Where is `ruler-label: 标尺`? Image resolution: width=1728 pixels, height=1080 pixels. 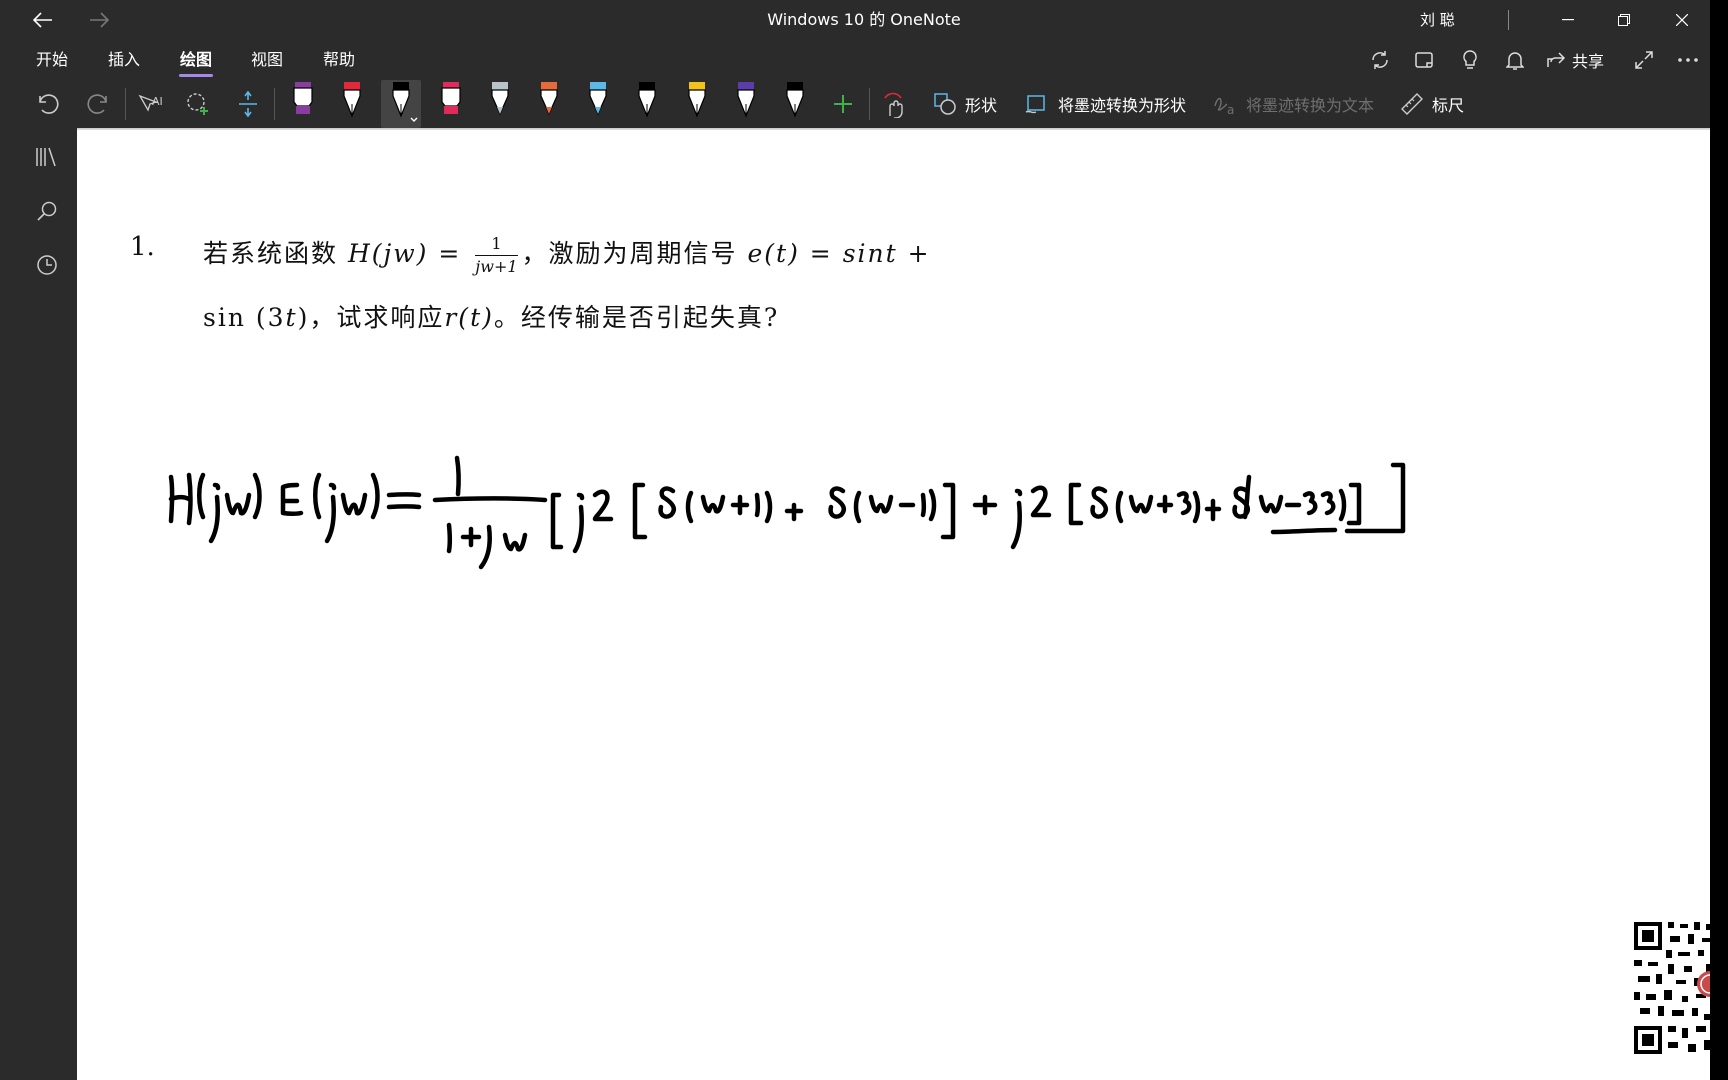
ruler-label: 标尺 is located at coordinates (1448, 105).